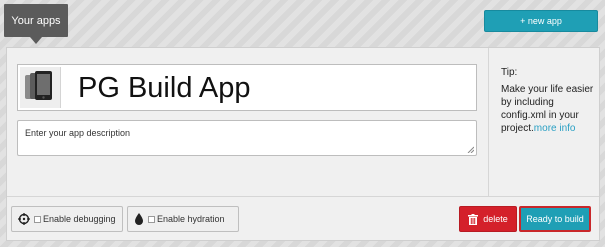 This screenshot has height=247, width=605. Describe the element at coordinates (470, 149) in the screenshot. I see `resize-grip-icon` at that location.